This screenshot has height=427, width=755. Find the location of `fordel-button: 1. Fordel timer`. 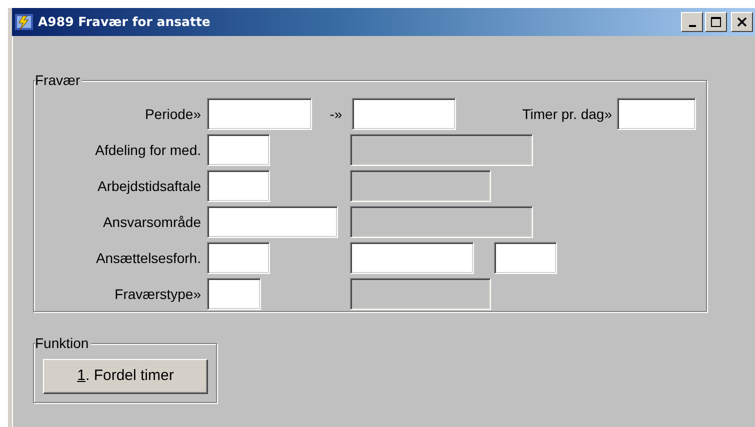

fordel-button: 1. Fordel timer is located at coordinates (125, 376).